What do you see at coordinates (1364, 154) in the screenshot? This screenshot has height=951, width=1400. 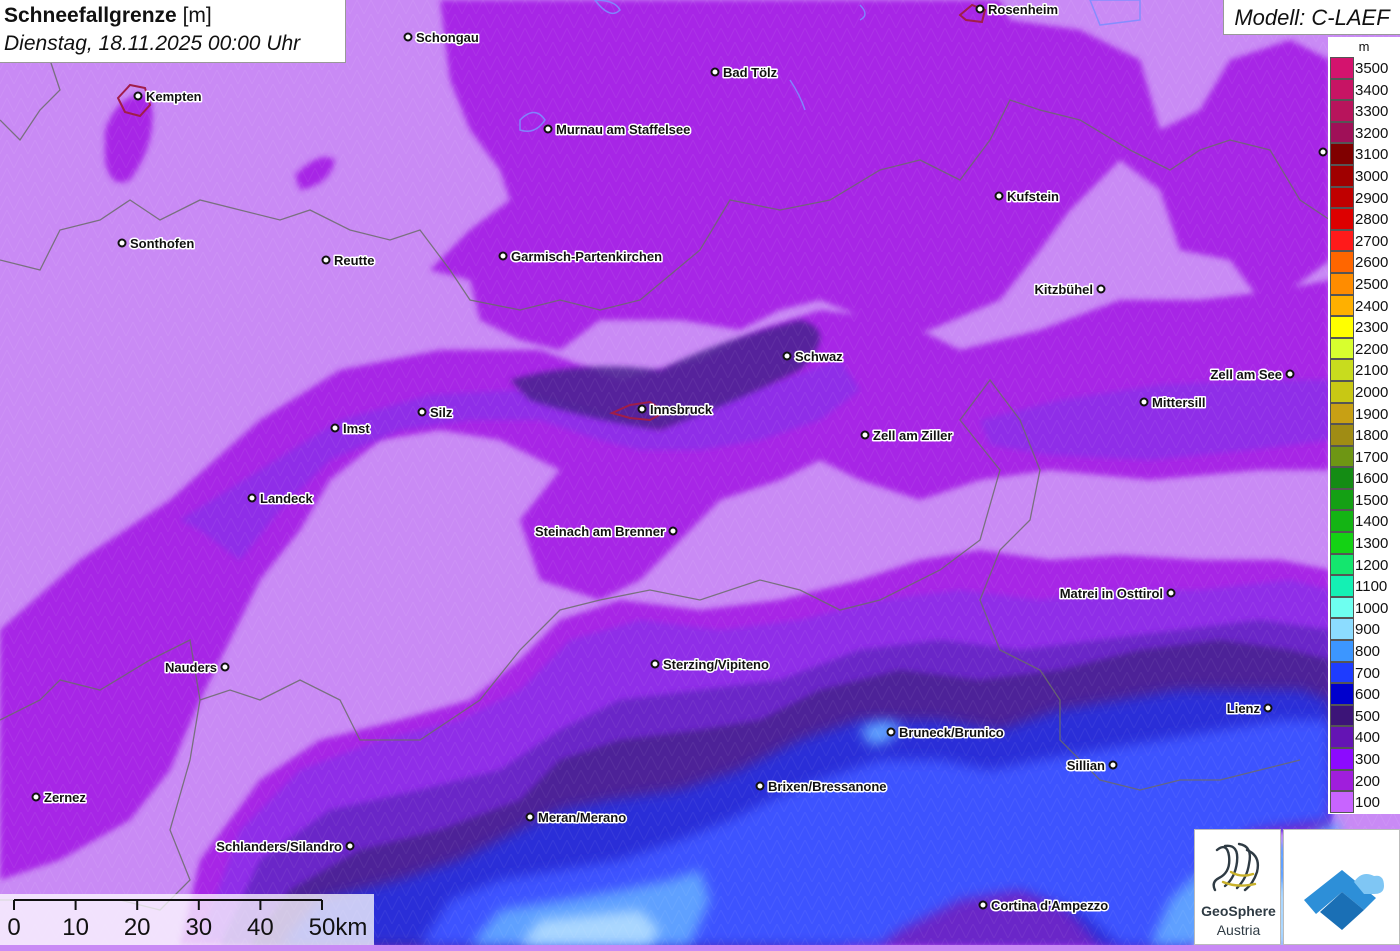 I see `legend-row: 3100` at bounding box center [1364, 154].